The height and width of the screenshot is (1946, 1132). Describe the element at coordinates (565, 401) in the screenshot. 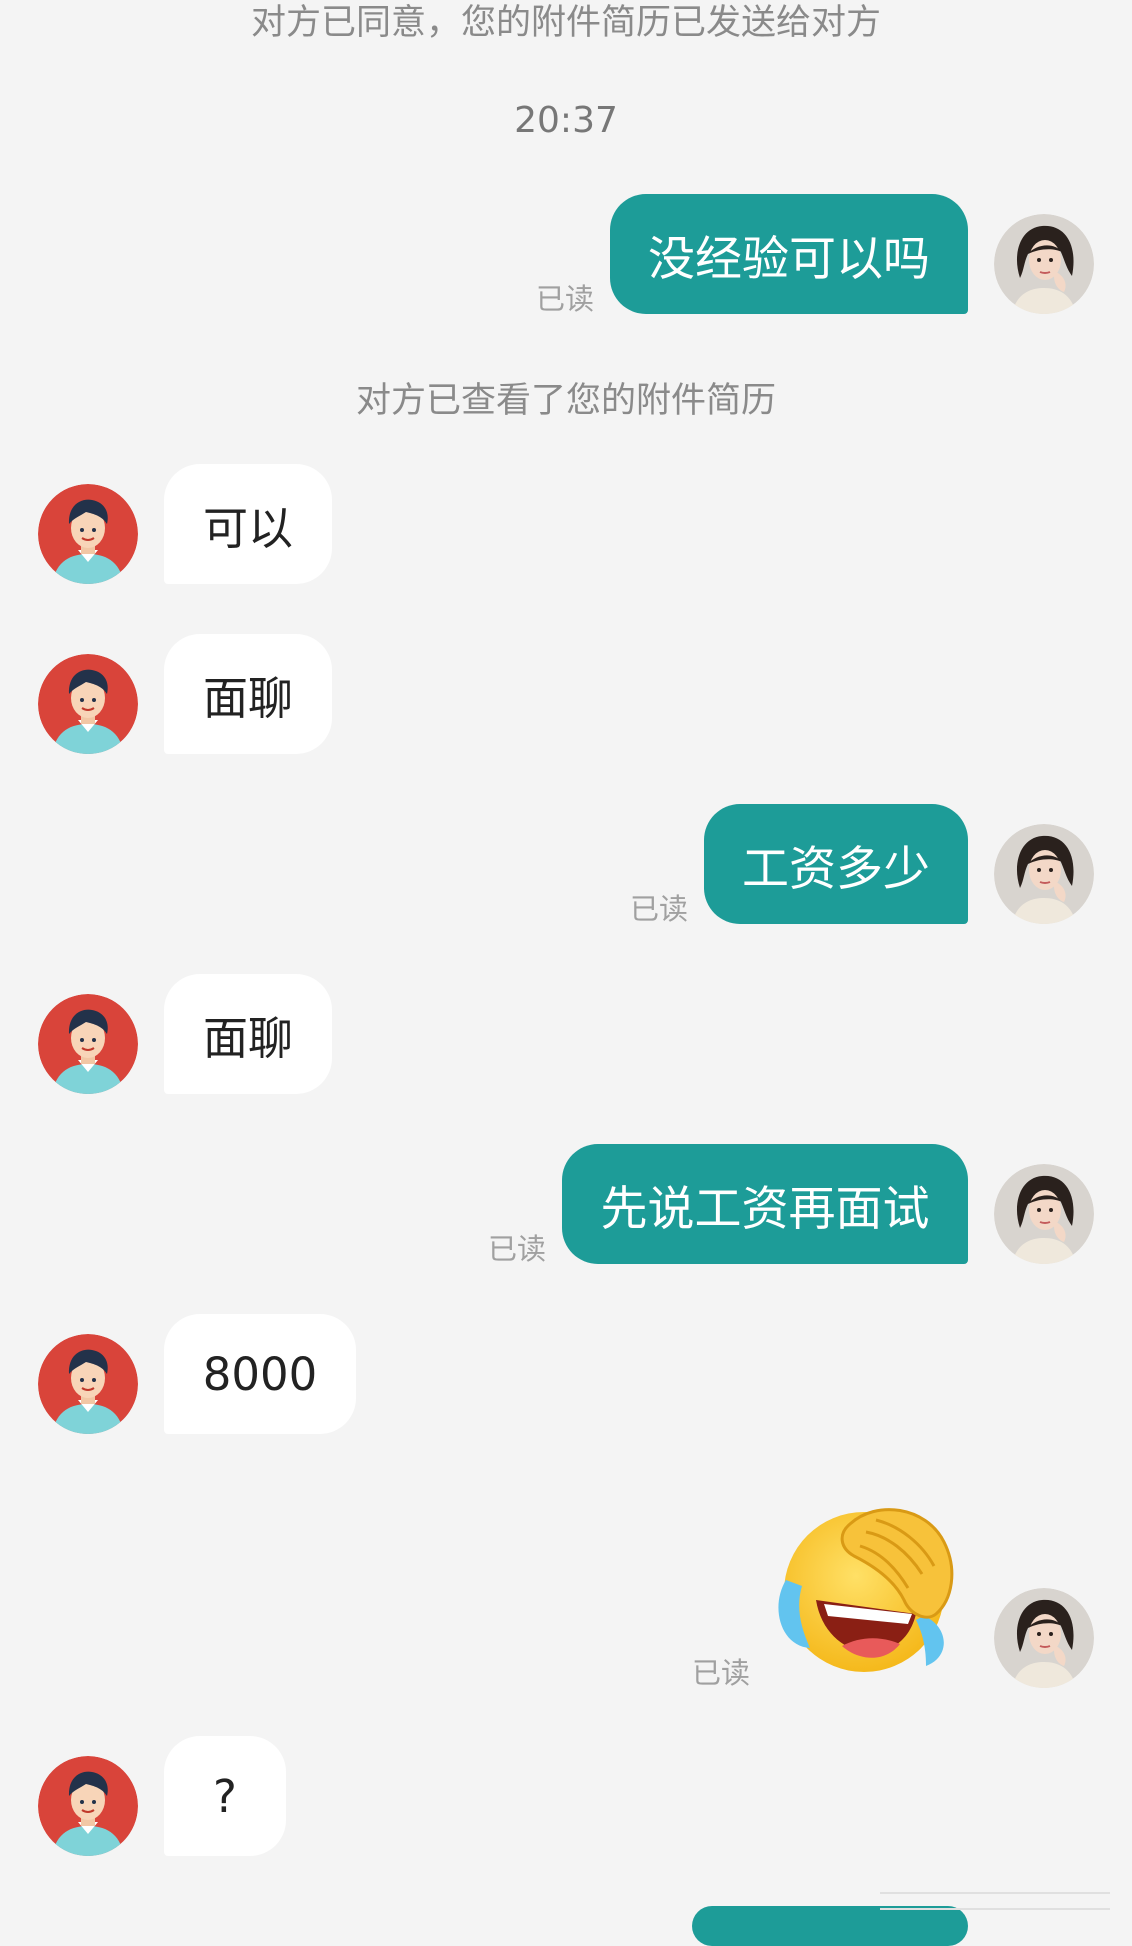

I see `system-notice-resume-viewed: 对方已查看了您的附件简历` at that location.